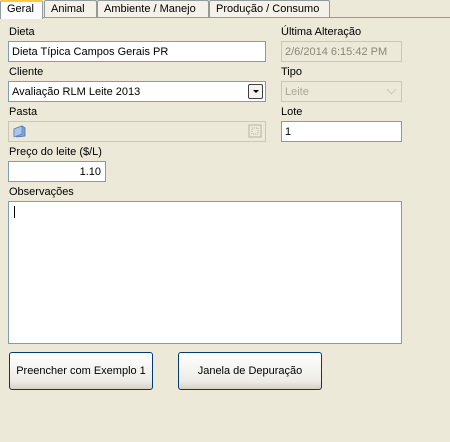  What do you see at coordinates (341, 131) in the screenshot?
I see `lote-input: 1` at bounding box center [341, 131].